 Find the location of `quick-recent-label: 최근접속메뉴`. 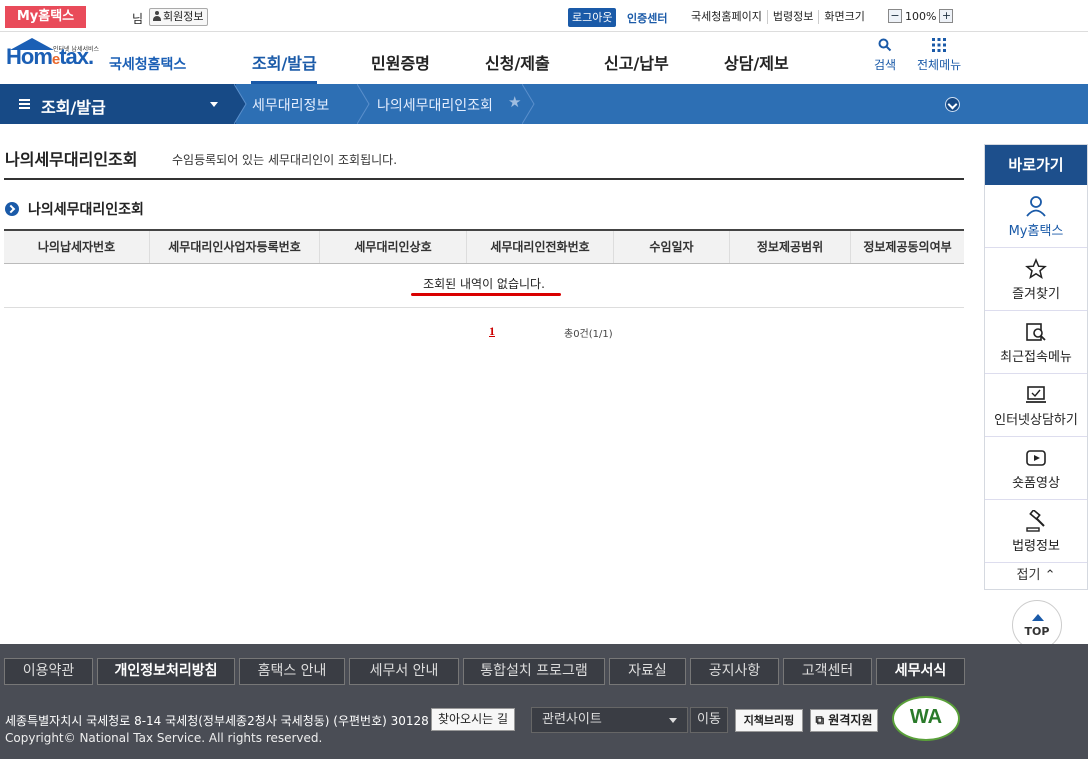

quick-recent-label: 최근접속메뉴 is located at coordinates (1036, 357).